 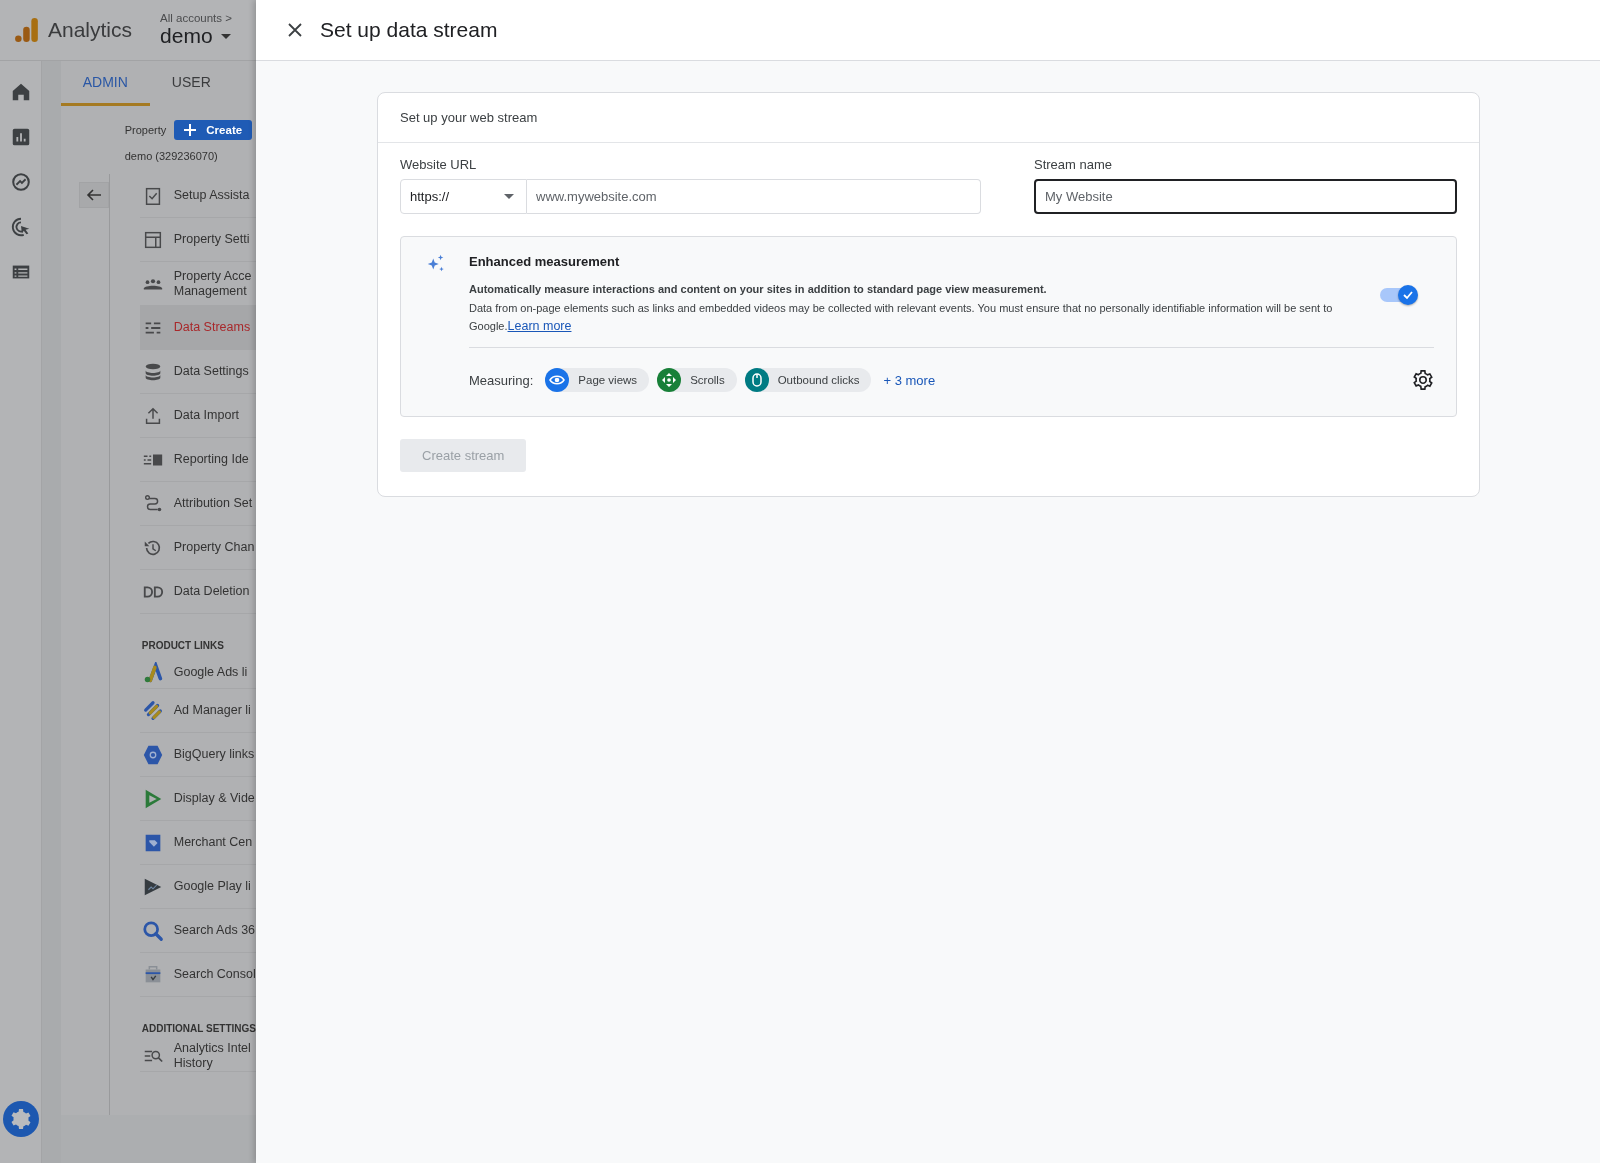 I want to click on section-heading: PRODUCT LINKS, so click(x=182, y=646).